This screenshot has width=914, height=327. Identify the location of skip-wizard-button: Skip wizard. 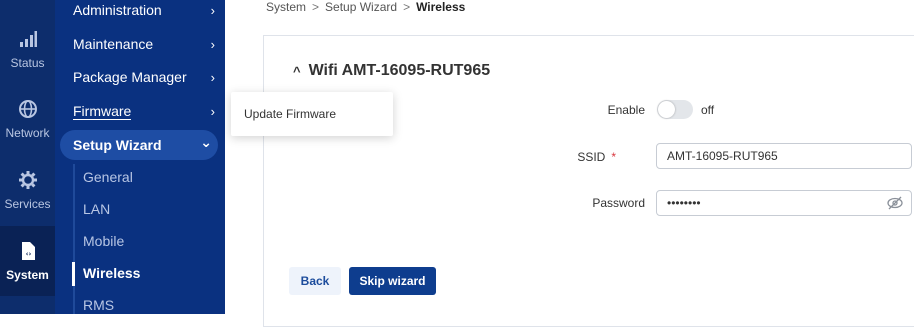
(392, 281).